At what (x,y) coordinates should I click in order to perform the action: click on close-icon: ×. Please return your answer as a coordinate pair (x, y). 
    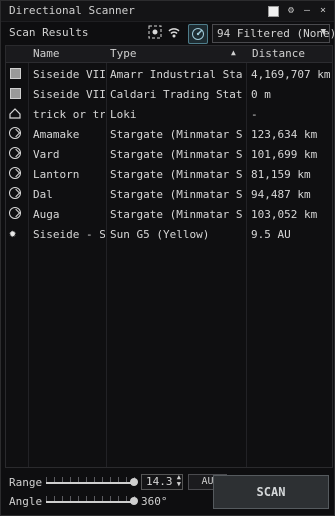
    Looking at the image, I should click on (323, 11).